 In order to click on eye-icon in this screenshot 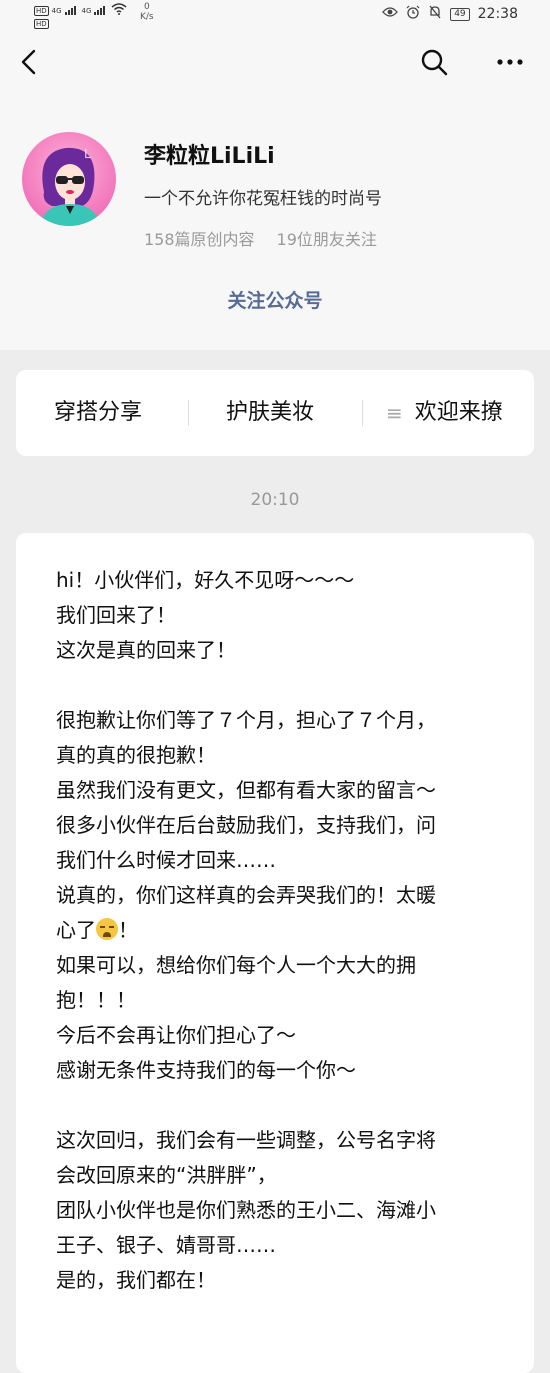, I will do `click(390, 14)`.